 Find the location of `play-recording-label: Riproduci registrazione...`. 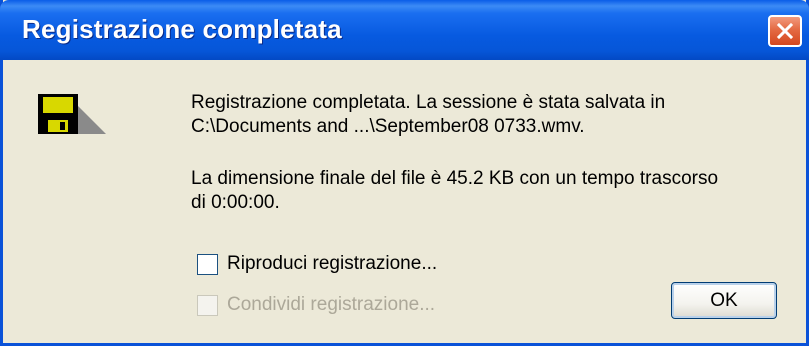

play-recording-label: Riproduci registrazione... is located at coordinates (332, 264).